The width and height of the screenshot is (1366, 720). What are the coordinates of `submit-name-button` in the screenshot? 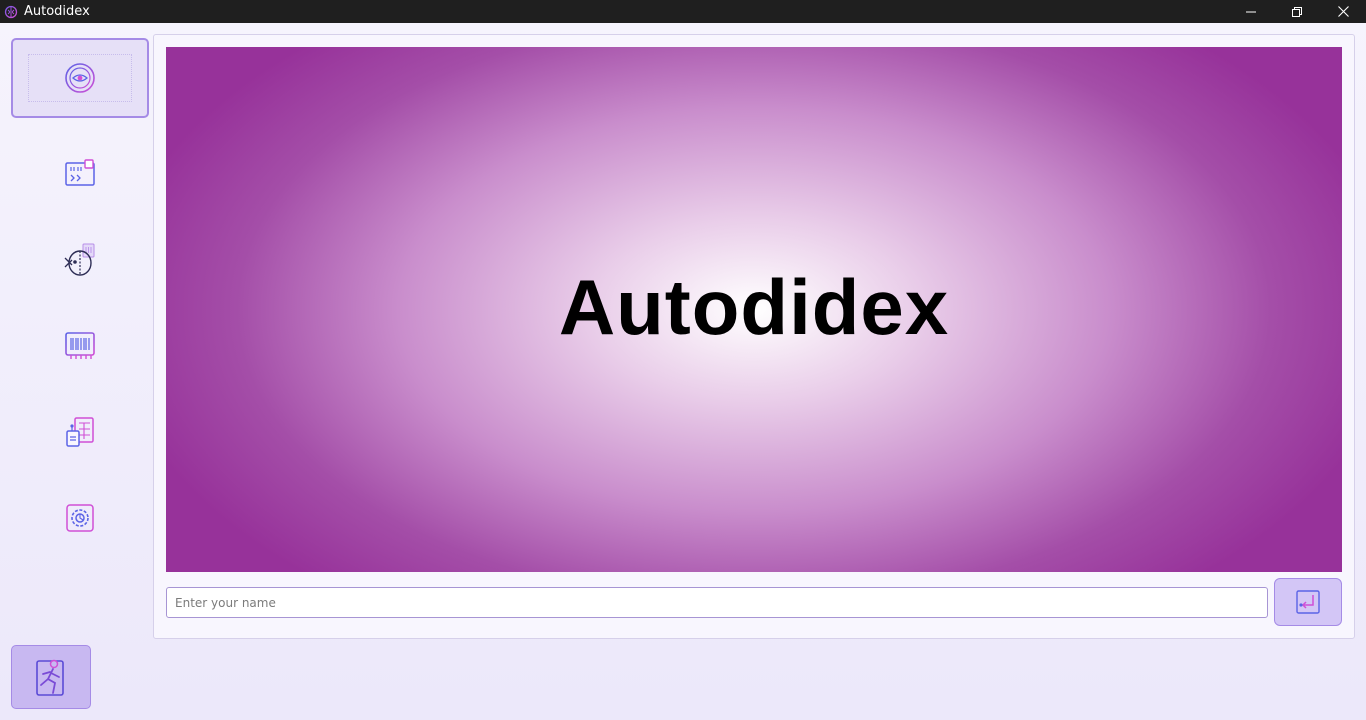 It's located at (1308, 602).